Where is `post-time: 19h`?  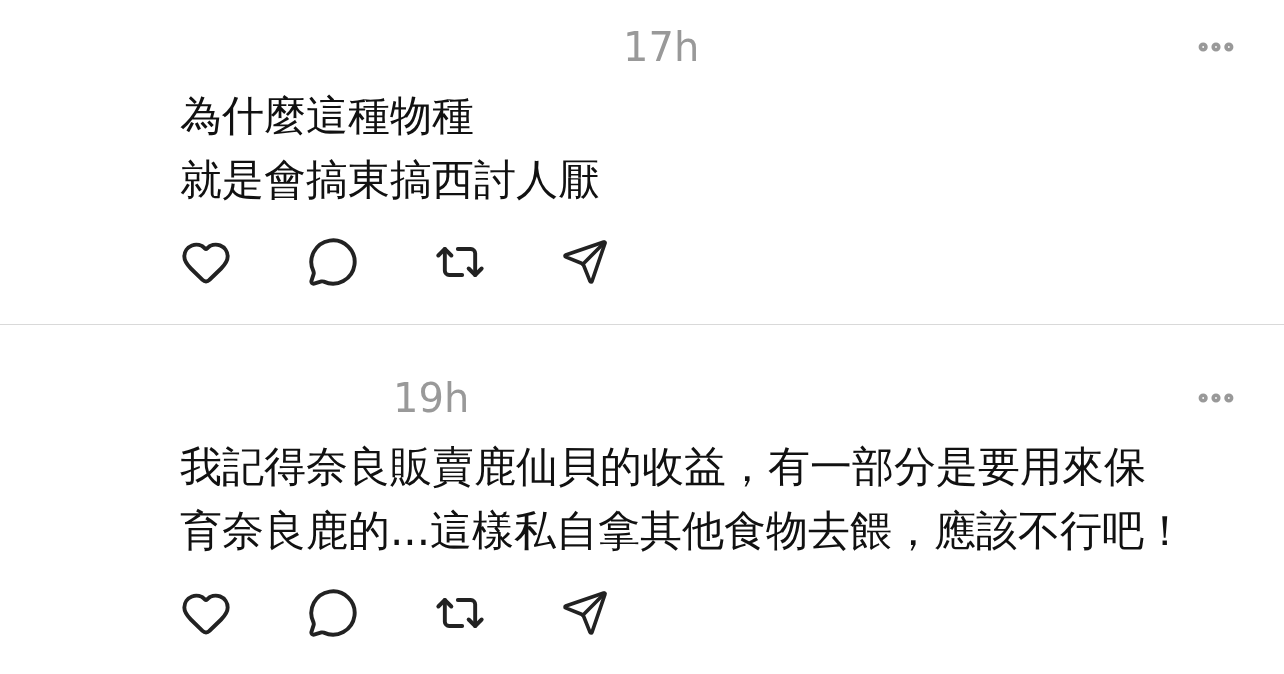
post-time: 19h is located at coordinates (431, 398).